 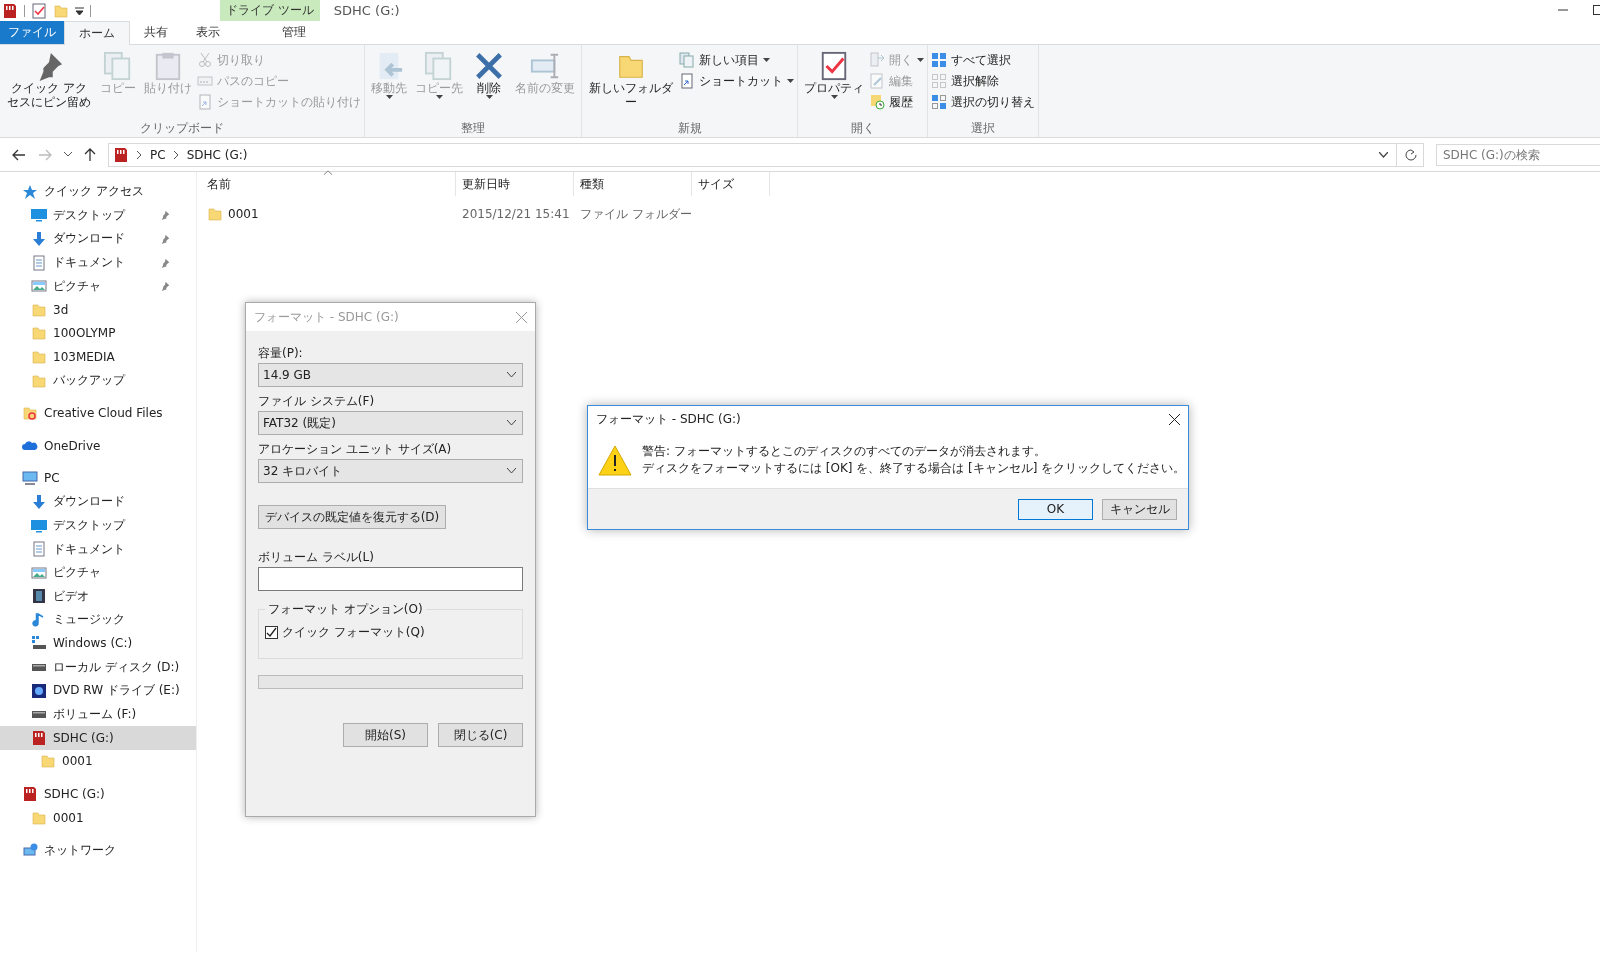 What do you see at coordinates (98, 620) in the screenshot?
I see `nav-item: ミュージック` at bounding box center [98, 620].